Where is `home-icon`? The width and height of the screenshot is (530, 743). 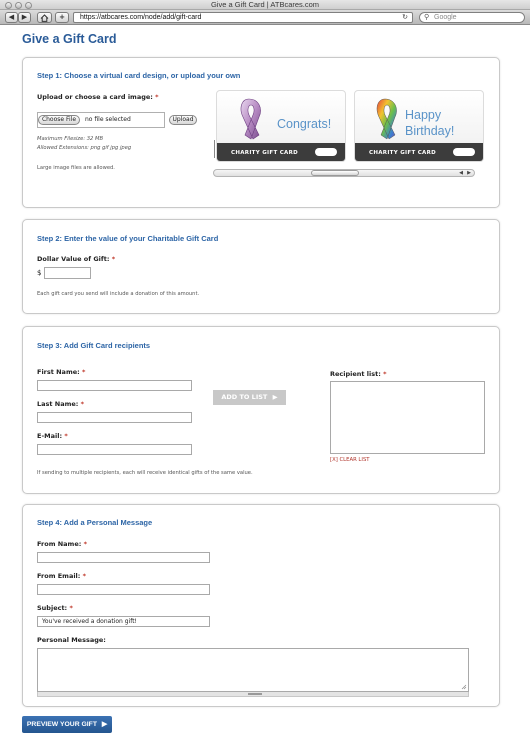
home-icon is located at coordinates (44, 17).